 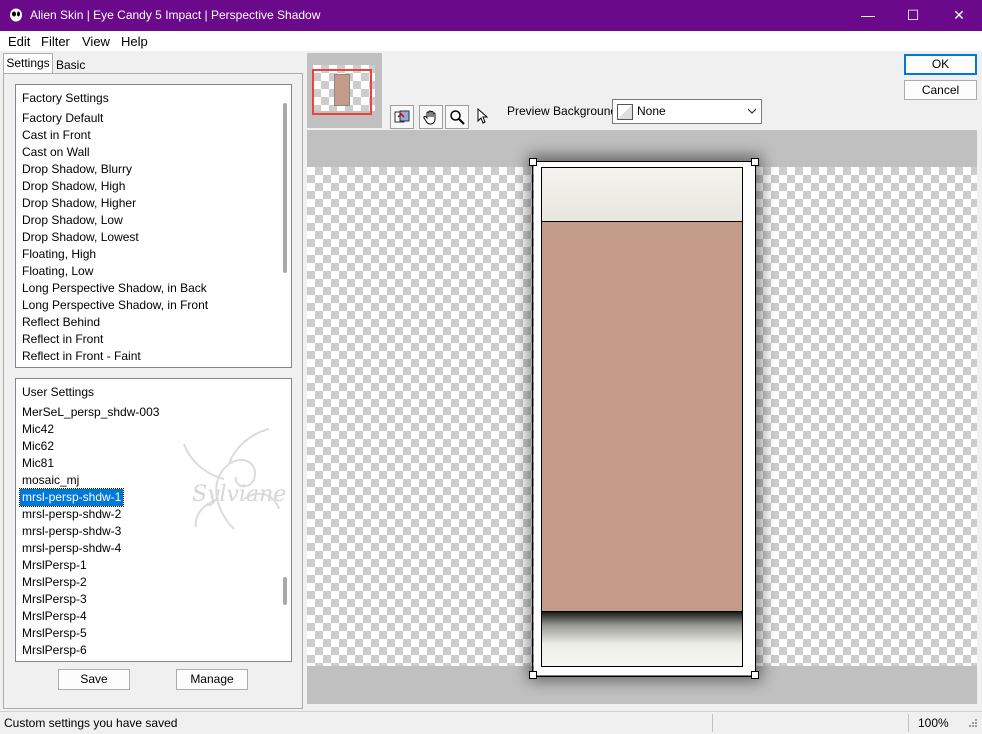 What do you see at coordinates (115, 271) in the screenshot?
I see `list-item: Floating, Low` at bounding box center [115, 271].